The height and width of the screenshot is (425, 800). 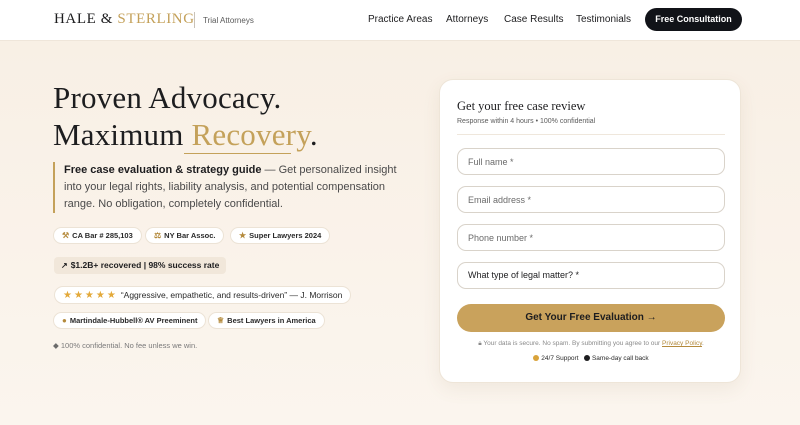 What do you see at coordinates (271, 320) in the screenshot?
I see `award-best-lawyers-label: Best Lawyers in America` at bounding box center [271, 320].